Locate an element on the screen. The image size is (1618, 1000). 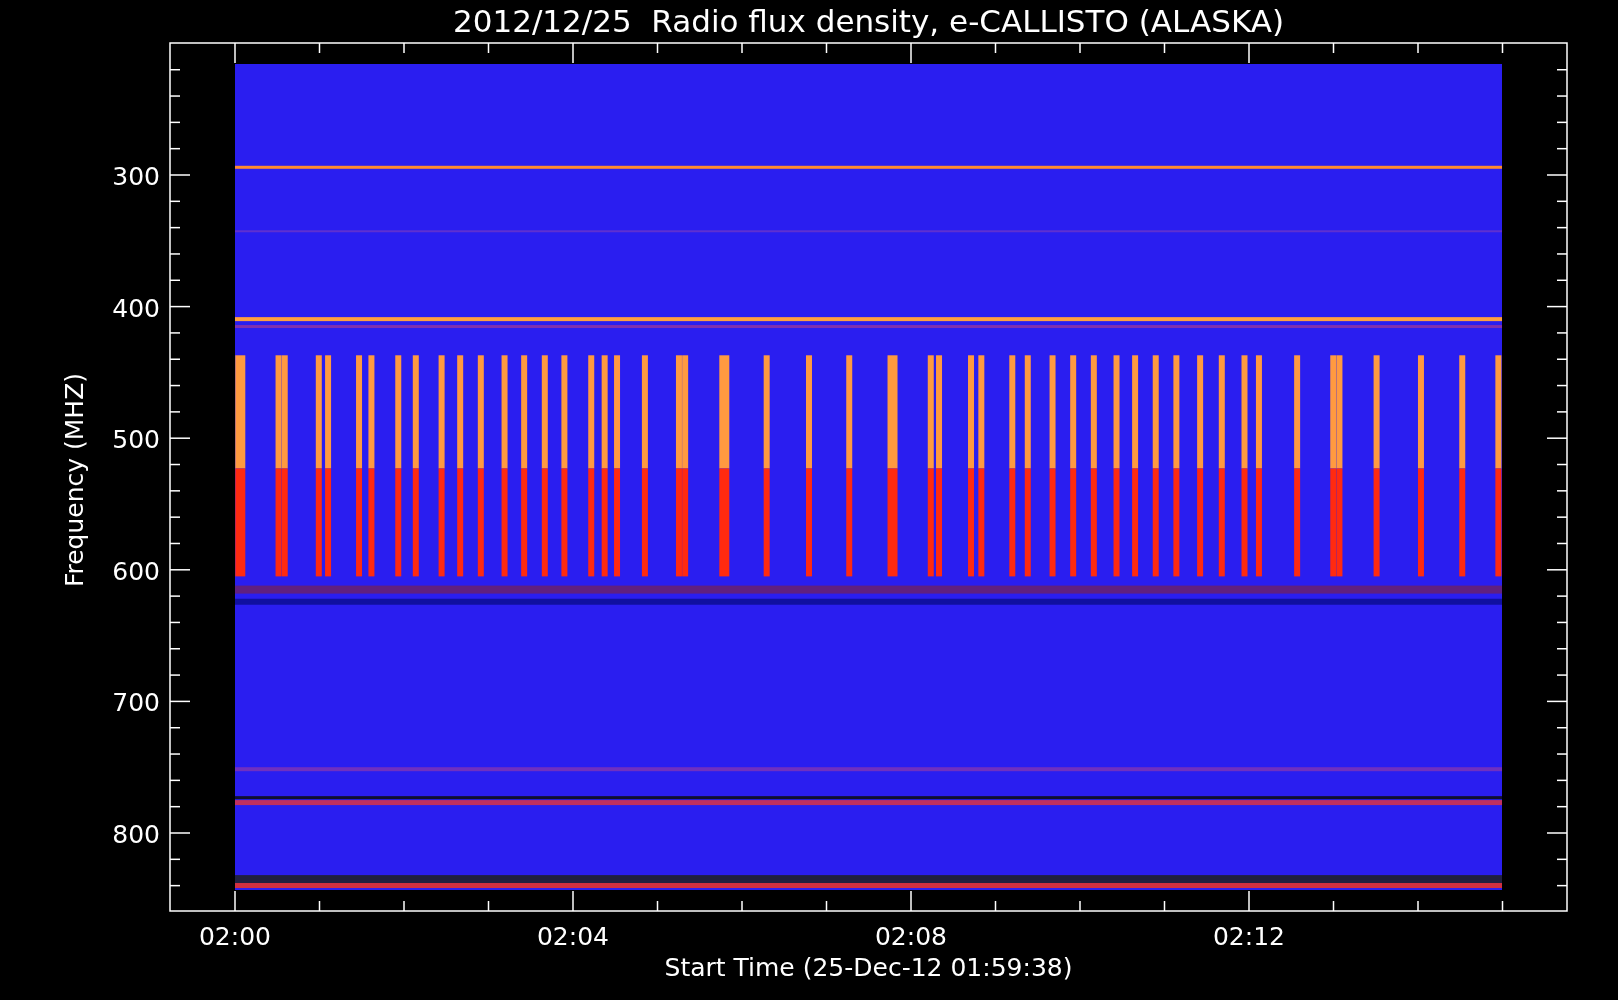
x-tick-label: 02:00 is located at coordinates (235, 936).